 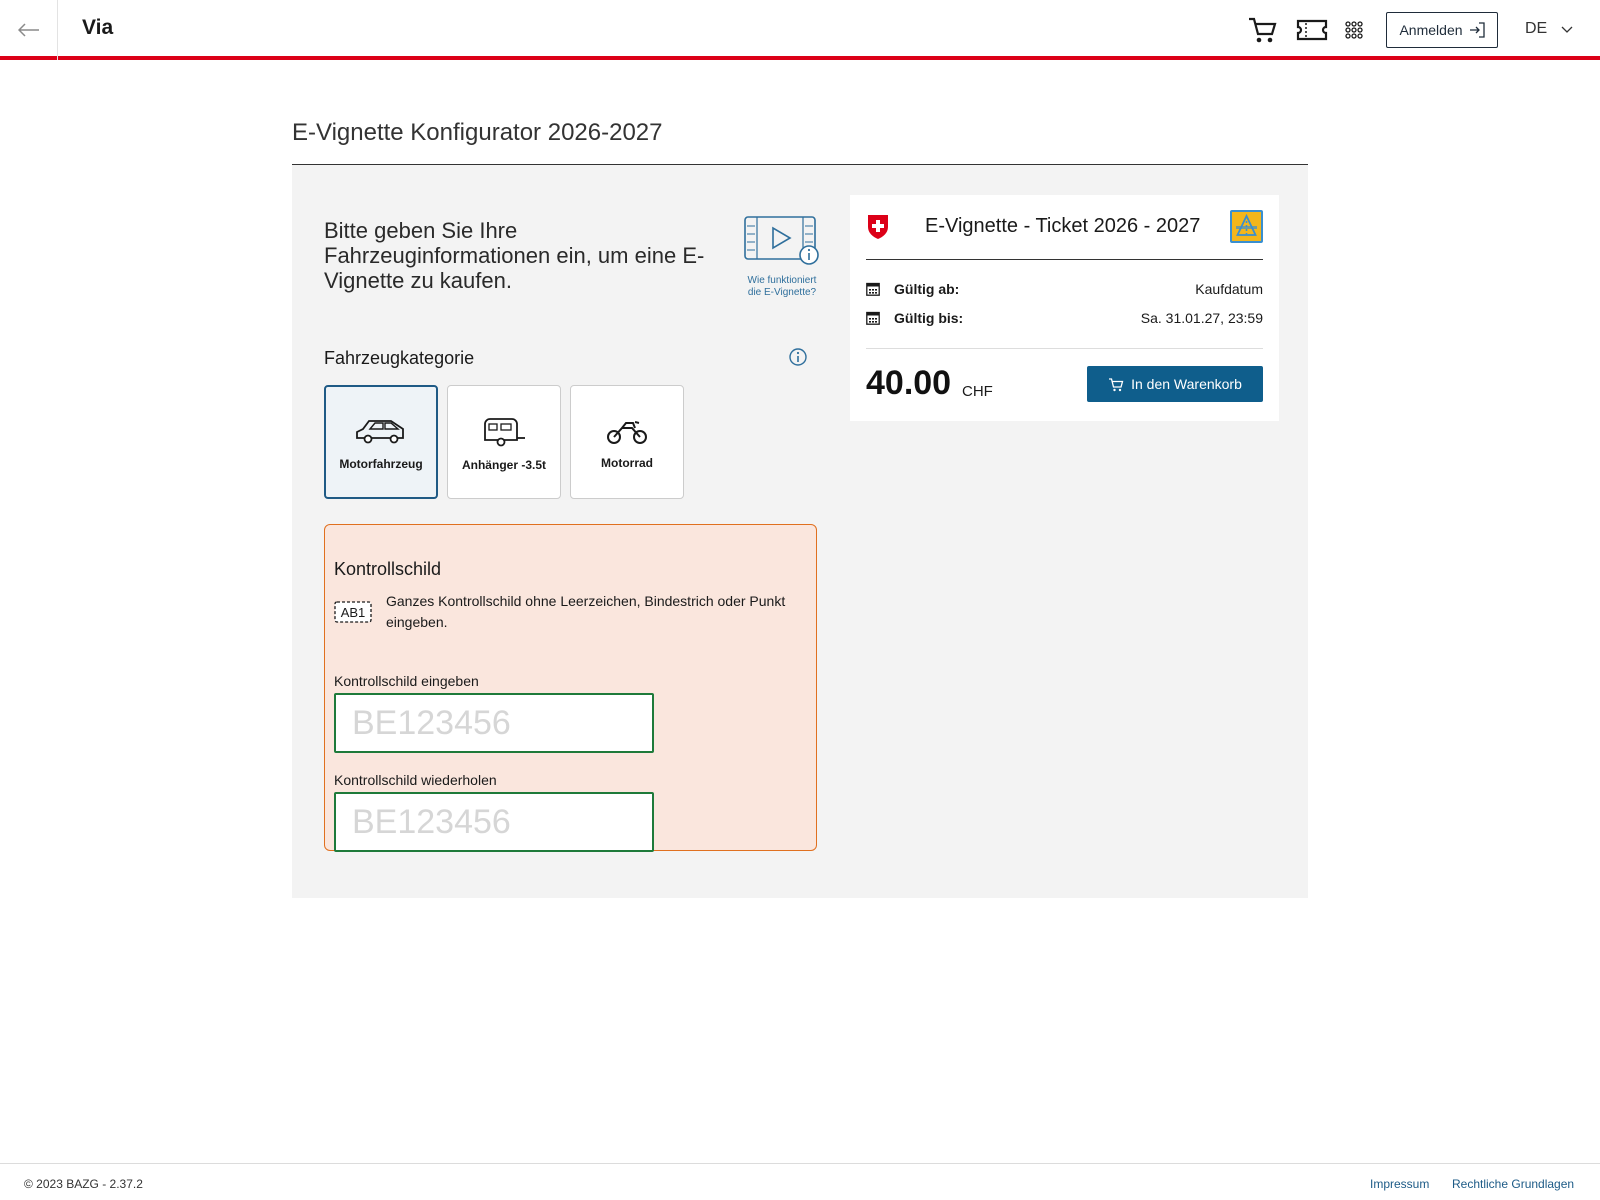 What do you see at coordinates (503, 465) in the screenshot?
I see `category-card-label: Anhänger -3.5t` at bounding box center [503, 465].